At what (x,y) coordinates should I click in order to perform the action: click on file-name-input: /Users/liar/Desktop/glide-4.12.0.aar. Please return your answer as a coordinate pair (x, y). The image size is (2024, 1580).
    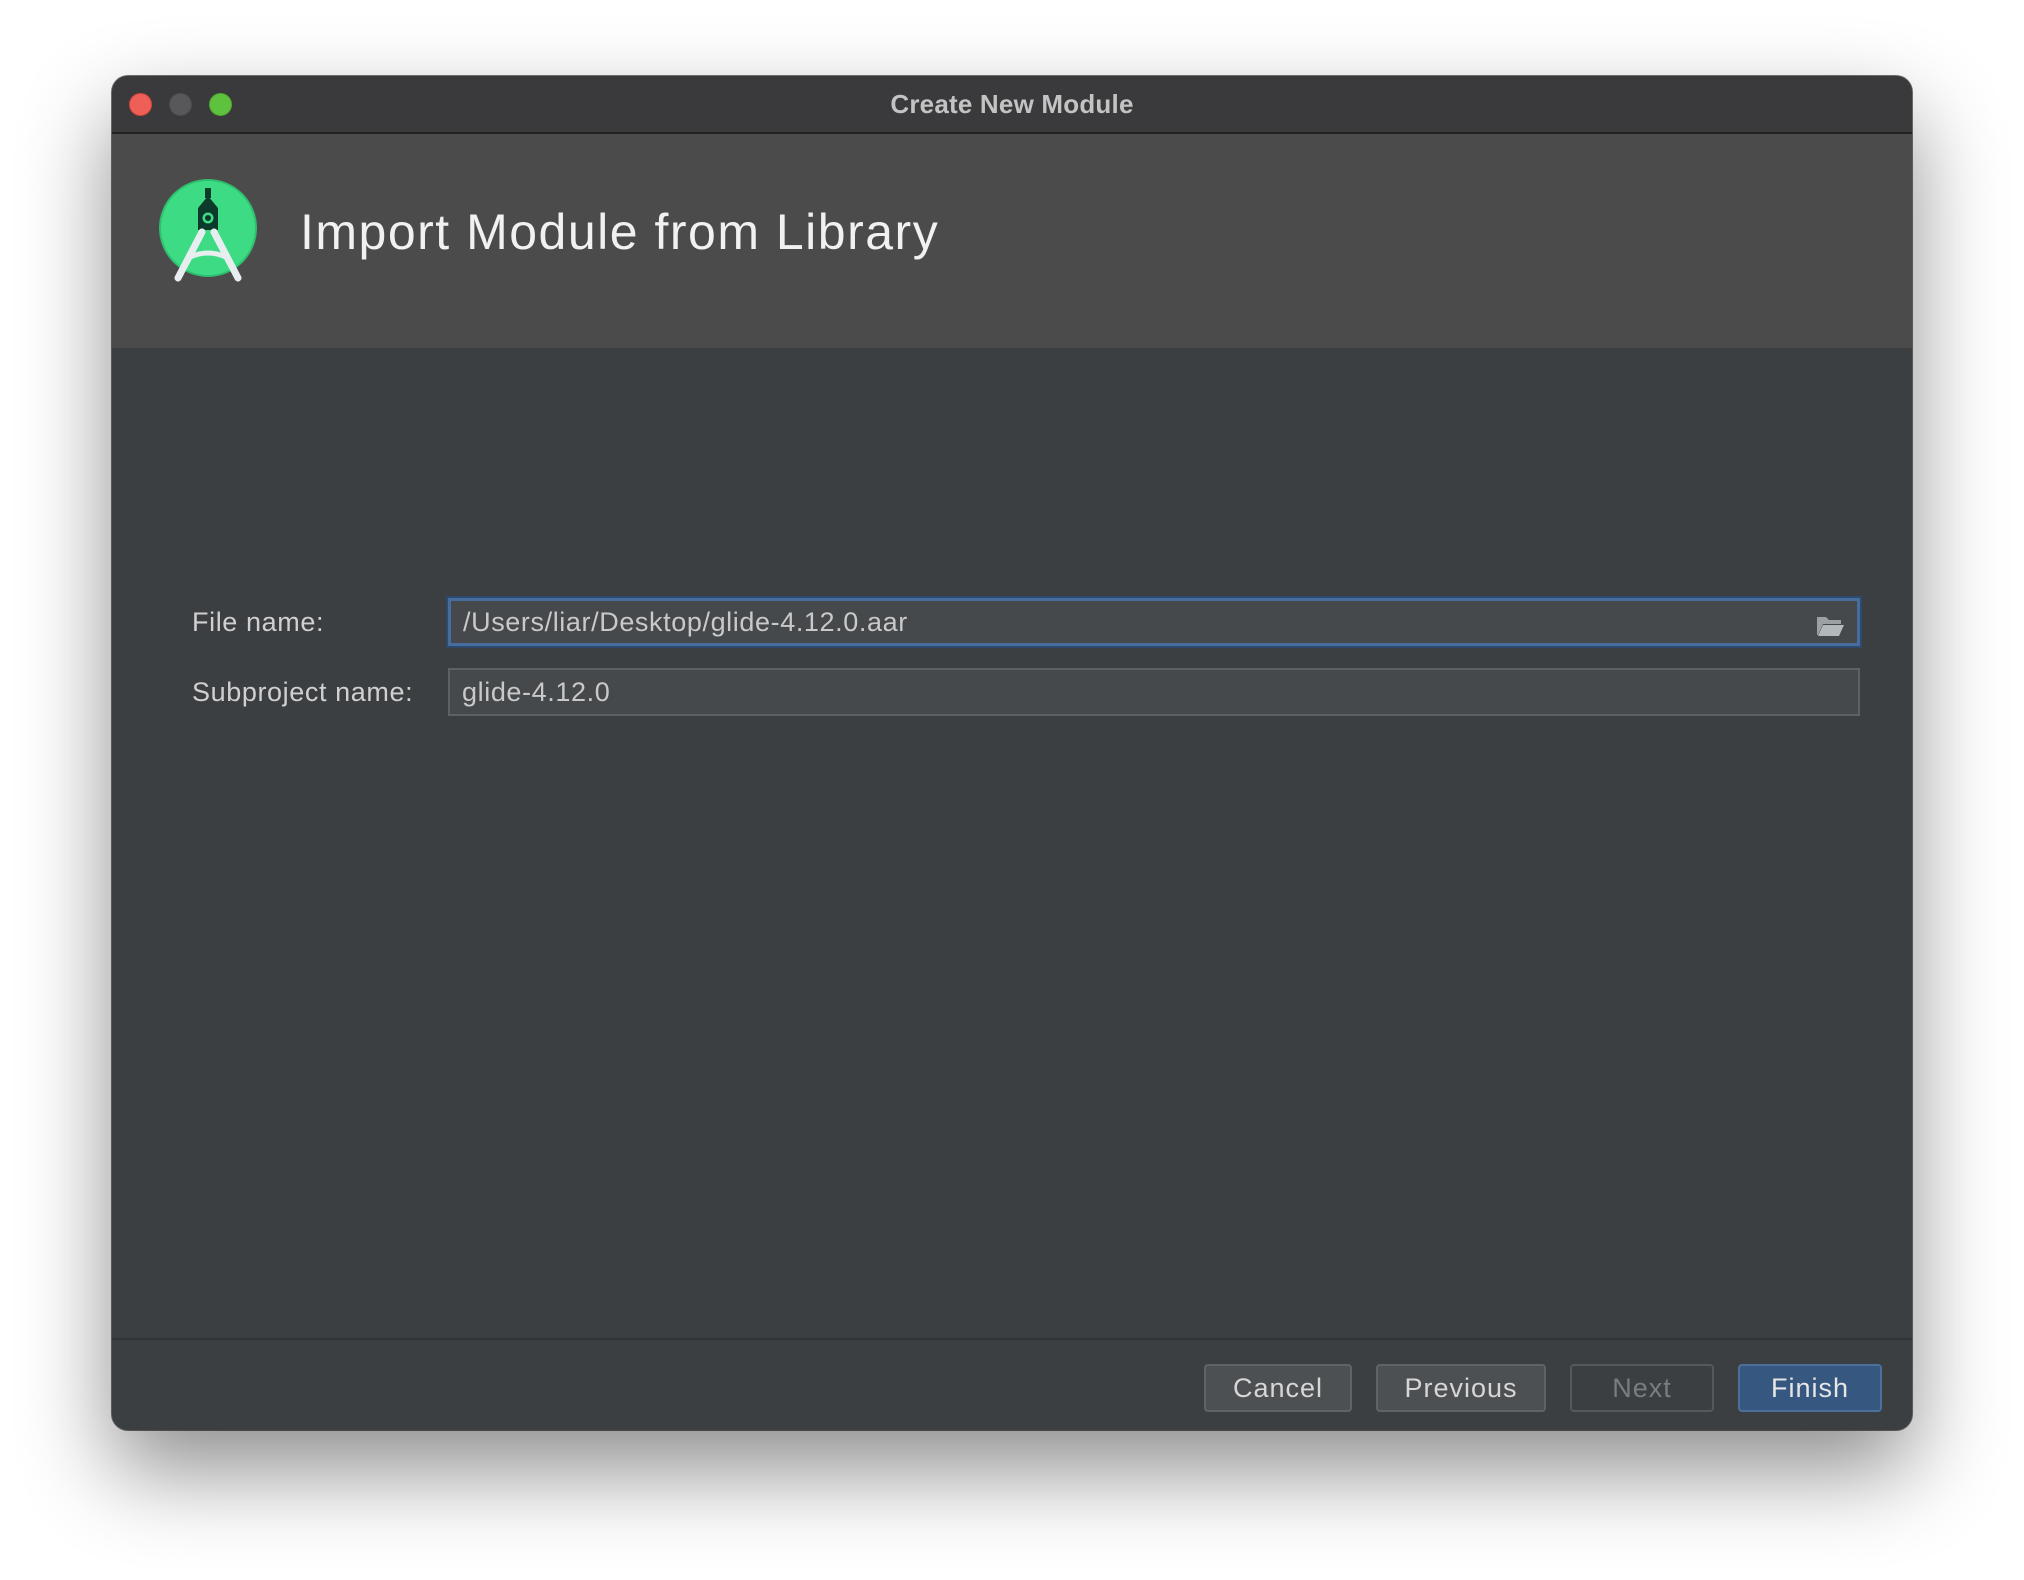
    Looking at the image, I should click on (1154, 622).